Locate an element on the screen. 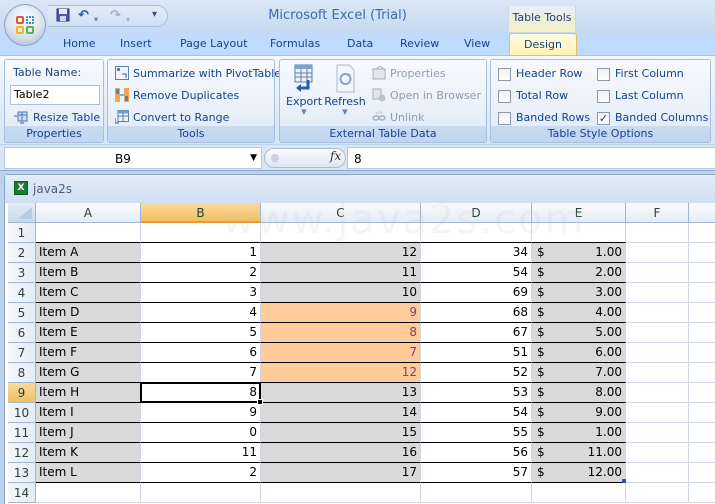  cell-c4: 10 is located at coordinates (341, 293).